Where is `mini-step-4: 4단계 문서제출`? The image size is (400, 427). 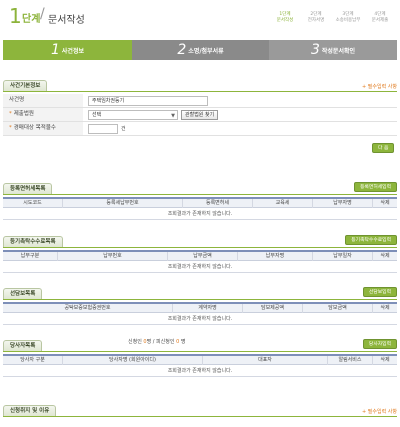 mini-step-4: 4단계 문서제출 is located at coordinates (380, 17).